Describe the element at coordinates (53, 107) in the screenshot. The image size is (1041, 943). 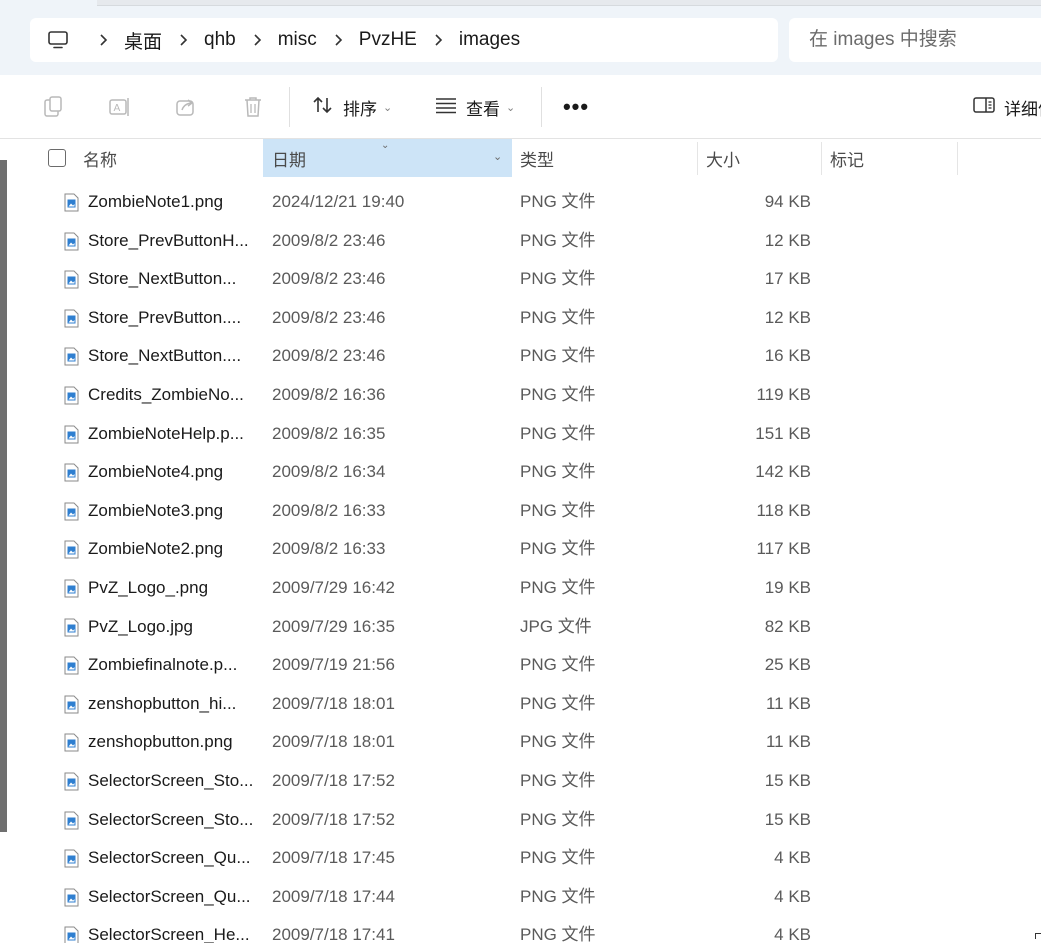
I see `copy-icon` at that location.